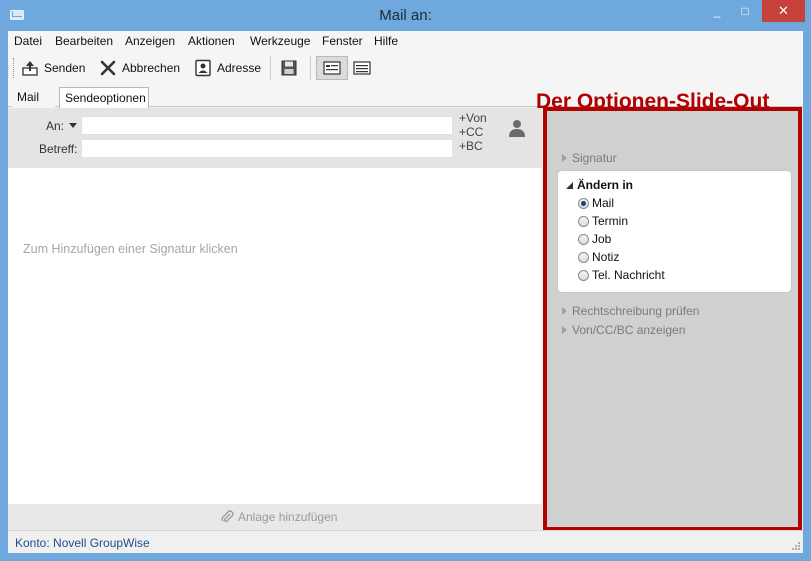 The height and width of the screenshot is (561, 811). I want to click on minimize-button: _, so click(717, 11).